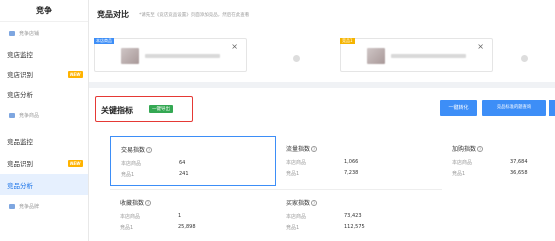 This screenshot has width=555, height=241. I want to click on metric-row: 本店商品 64, so click(153, 163).